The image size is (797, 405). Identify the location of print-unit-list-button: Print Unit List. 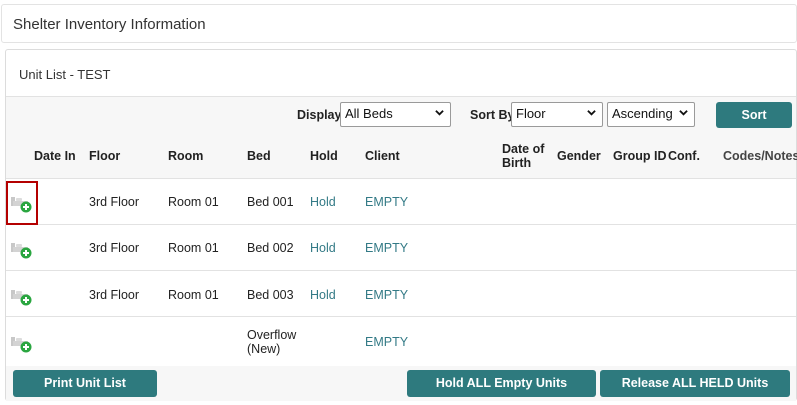
(85, 383).